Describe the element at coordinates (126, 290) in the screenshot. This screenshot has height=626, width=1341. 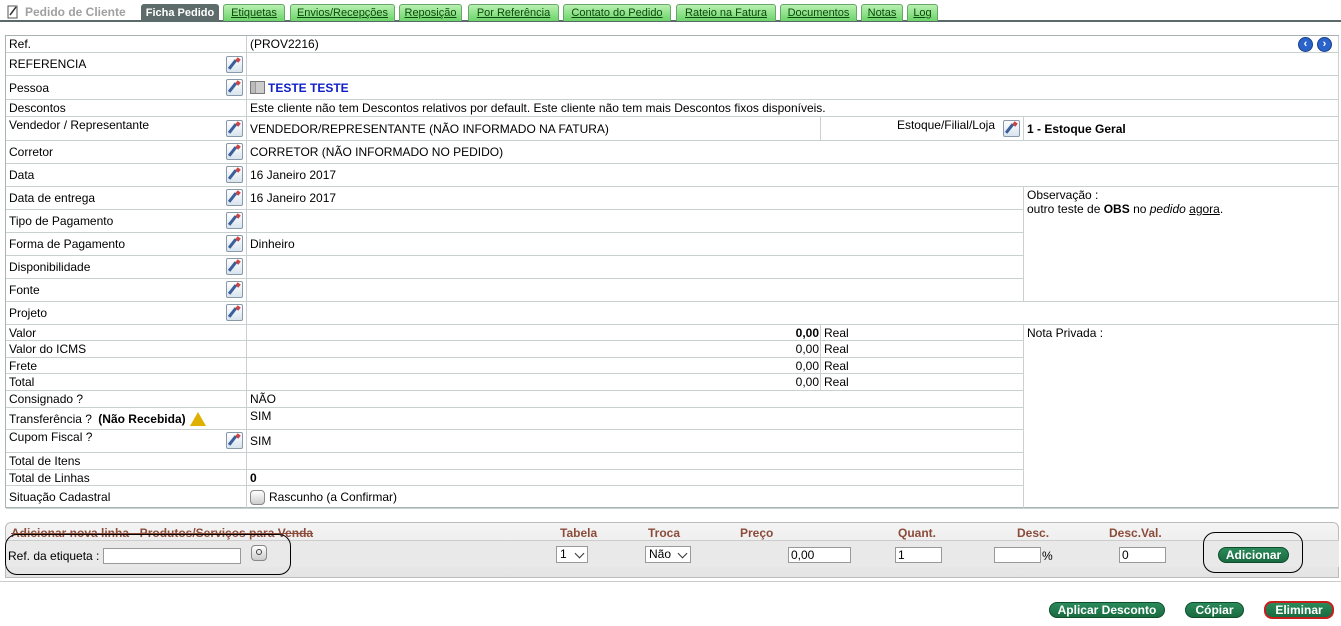
I see `fonte-label: Fonte` at that location.